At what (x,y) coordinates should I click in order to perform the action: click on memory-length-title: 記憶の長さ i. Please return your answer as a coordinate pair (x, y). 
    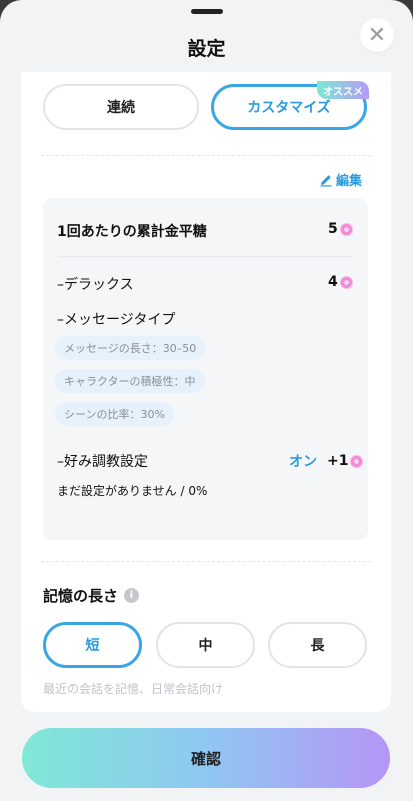
    Looking at the image, I should click on (91, 595).